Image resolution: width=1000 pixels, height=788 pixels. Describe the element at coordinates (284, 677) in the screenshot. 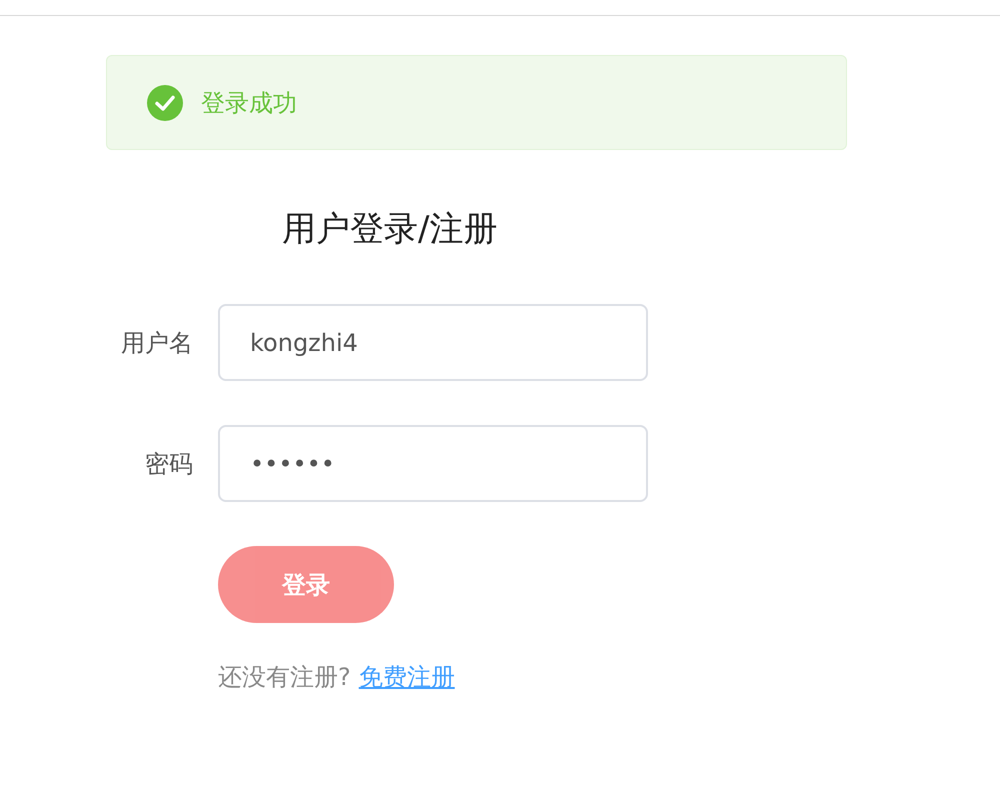

I see `register-prompt: 还没有注册?` at that location.